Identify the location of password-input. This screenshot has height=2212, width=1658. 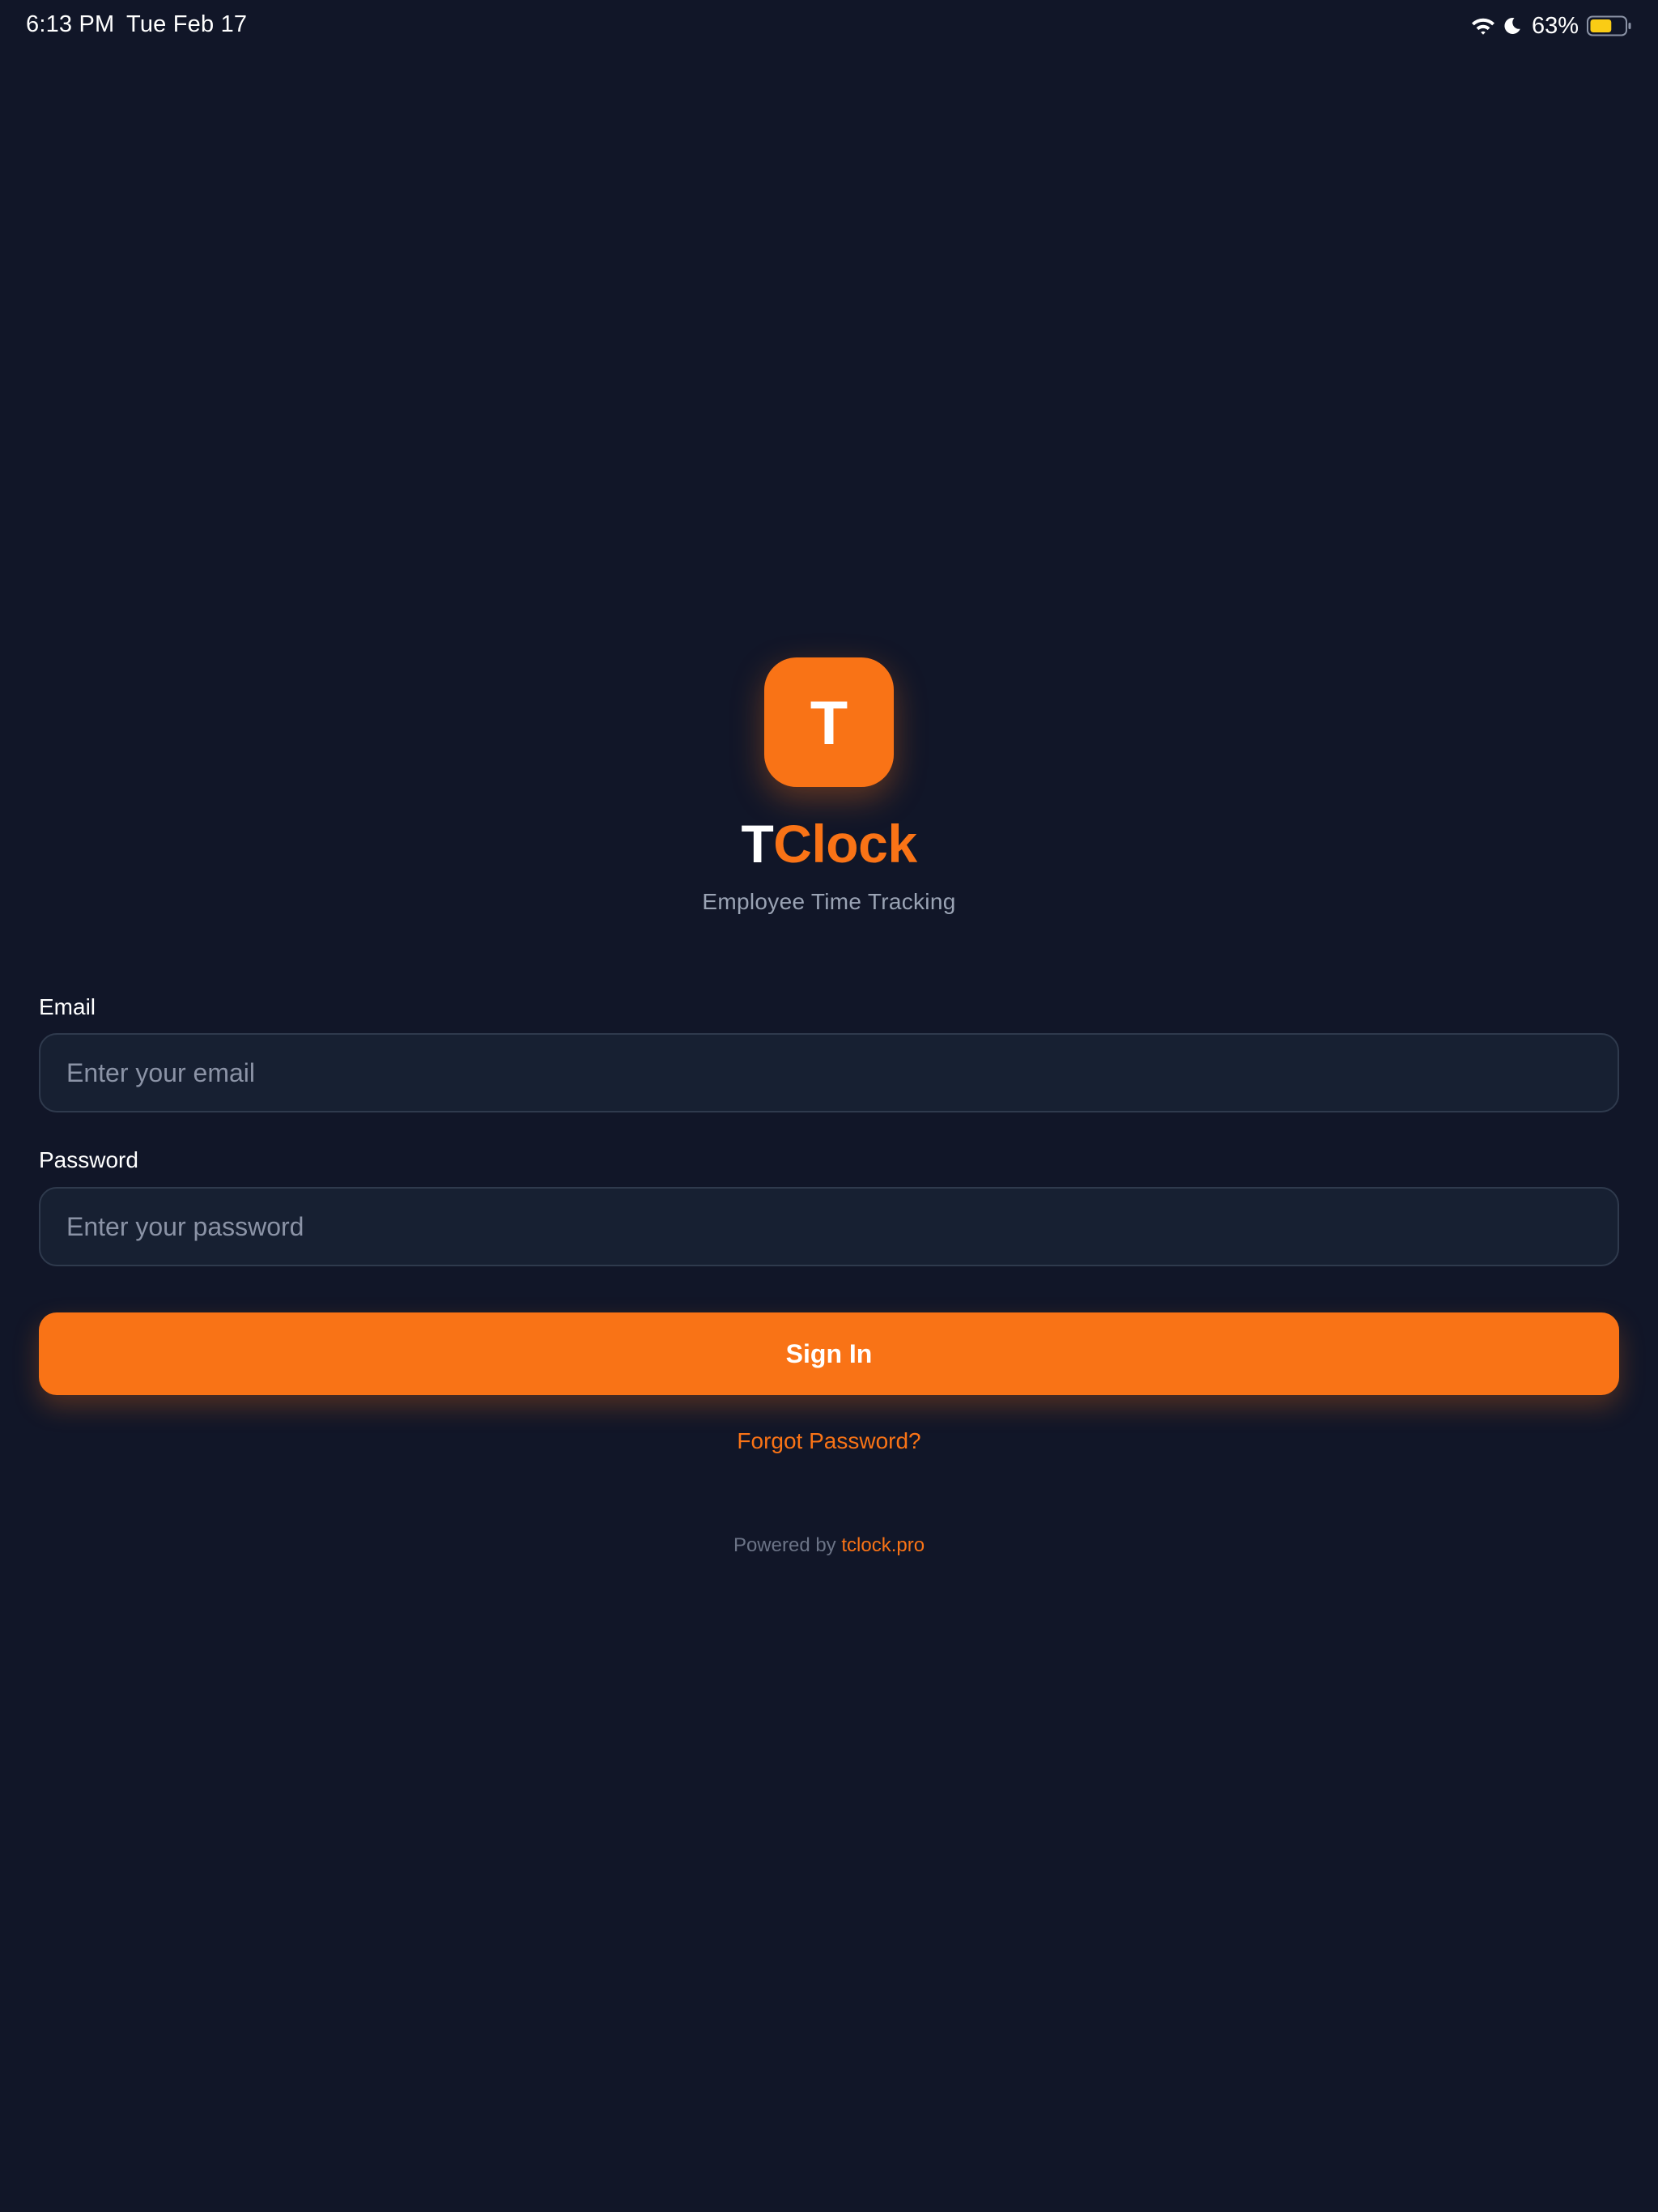
(829, 1227).